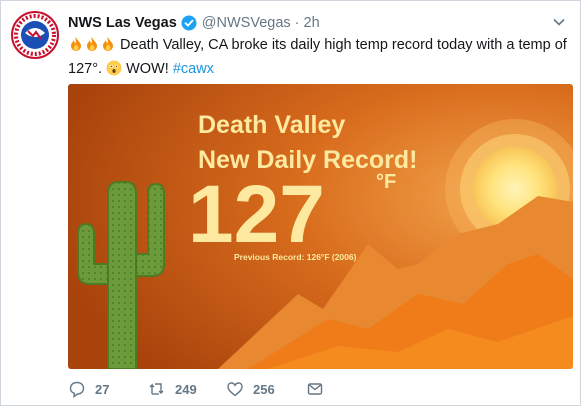 The image size is (583, 408). Describe the element at coordinates (189, 23) in the screenshot. I see `verified-badge-icon` at that location.